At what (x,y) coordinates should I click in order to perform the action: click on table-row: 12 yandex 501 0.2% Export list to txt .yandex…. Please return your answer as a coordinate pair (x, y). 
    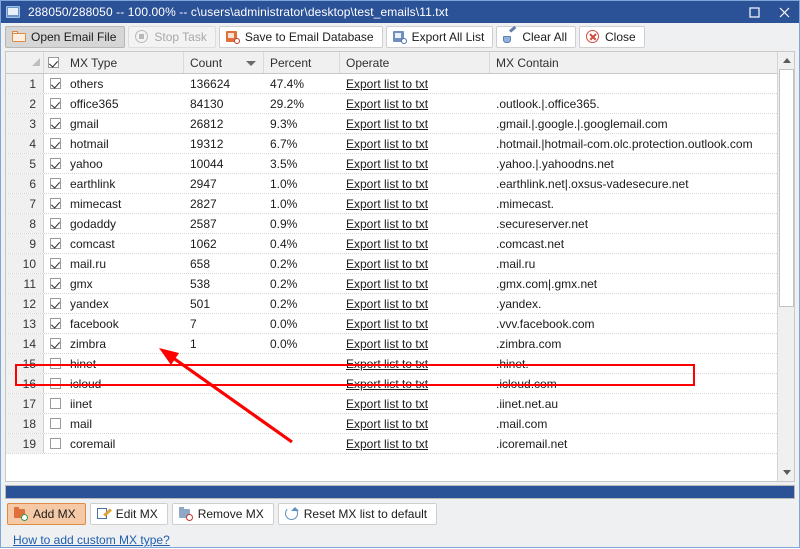
    Looking at the image, I should click on (391, 304).